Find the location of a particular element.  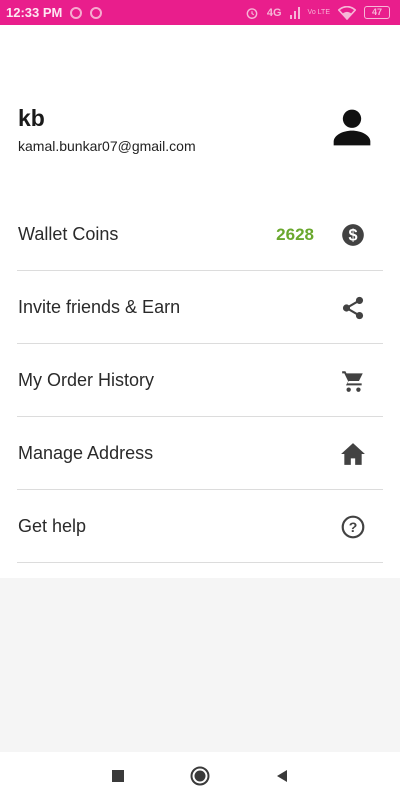

help-icon: ? is located at coordinates (353, 527).